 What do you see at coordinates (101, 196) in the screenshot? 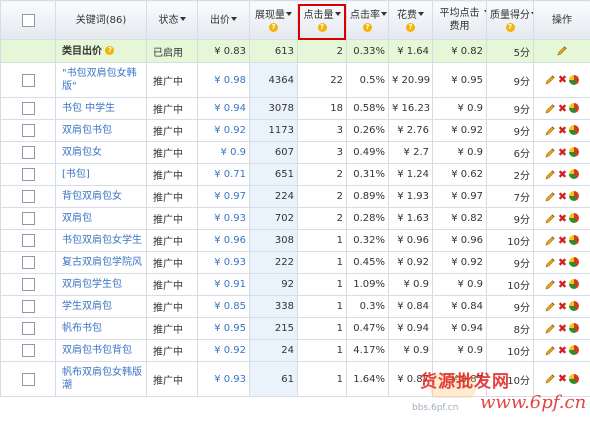
I see `keyword-link: 背包双肩包女` at bounding box center [101, 196].